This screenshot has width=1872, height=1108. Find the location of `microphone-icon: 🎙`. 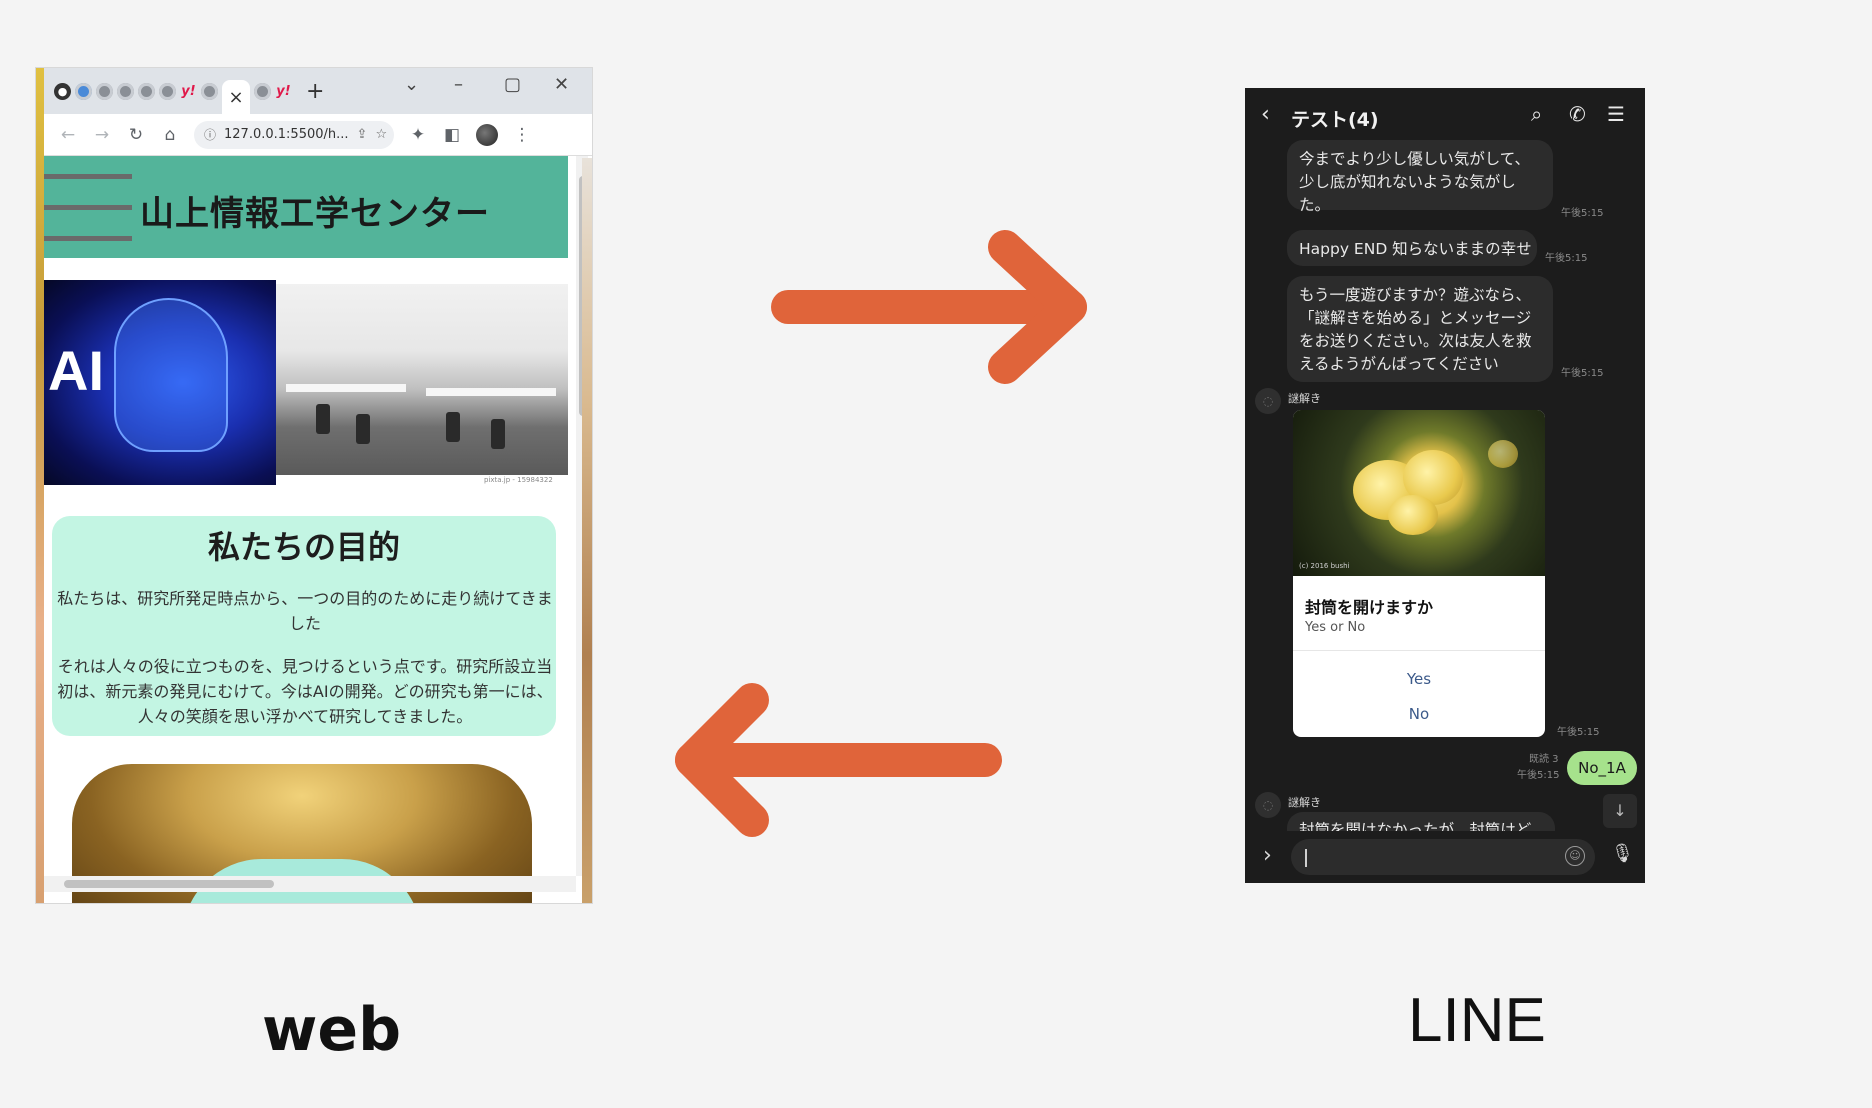

microphone-icon: 🎙 is located at coordinates (1622, 853).